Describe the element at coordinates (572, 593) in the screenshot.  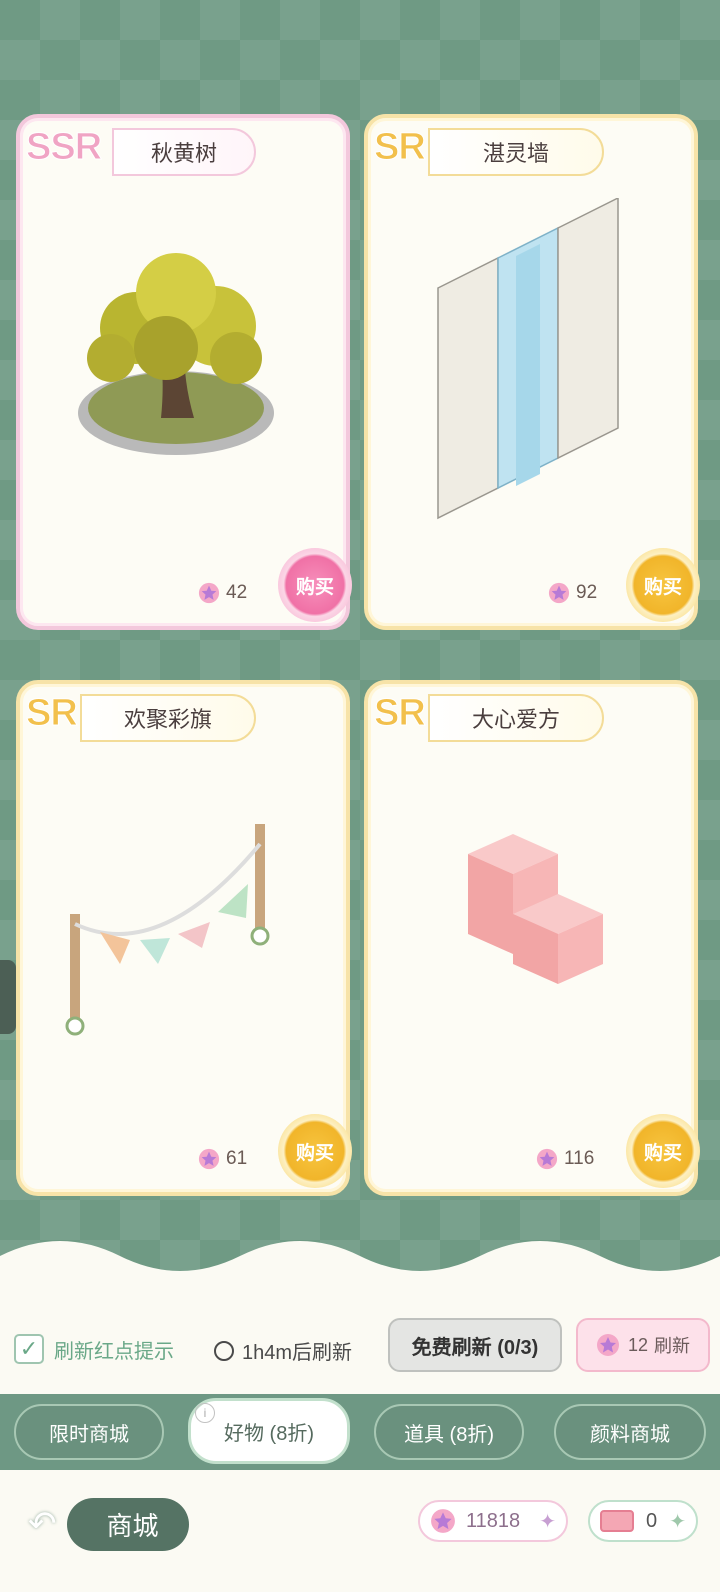
I see `price: 92` at that location.